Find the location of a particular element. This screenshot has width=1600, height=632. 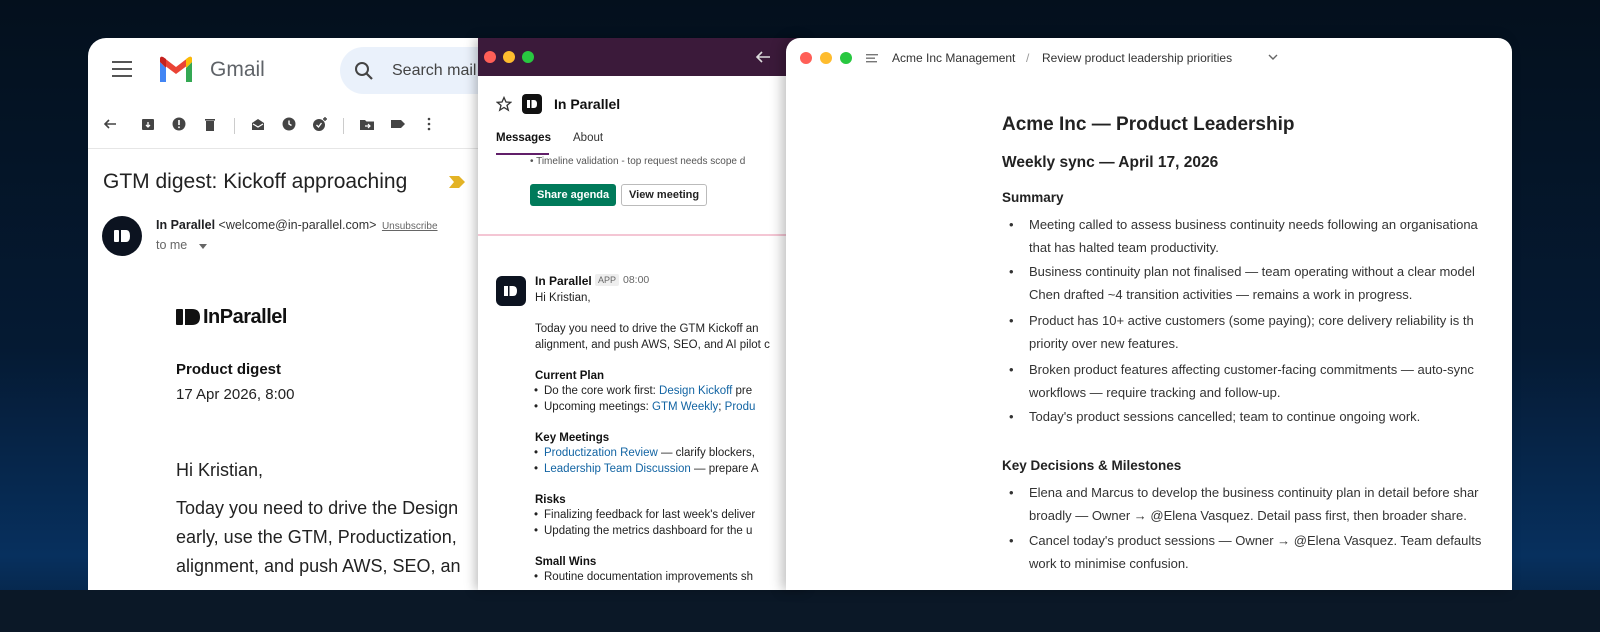

slack-titlebar is located at coordinates (643, 57).